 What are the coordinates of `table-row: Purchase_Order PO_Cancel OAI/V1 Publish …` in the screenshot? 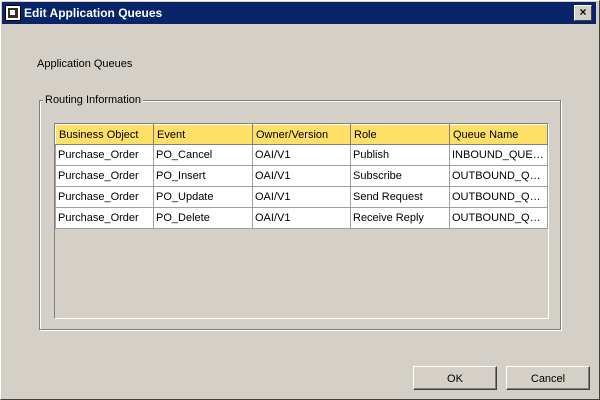 It's located at (301, 155).